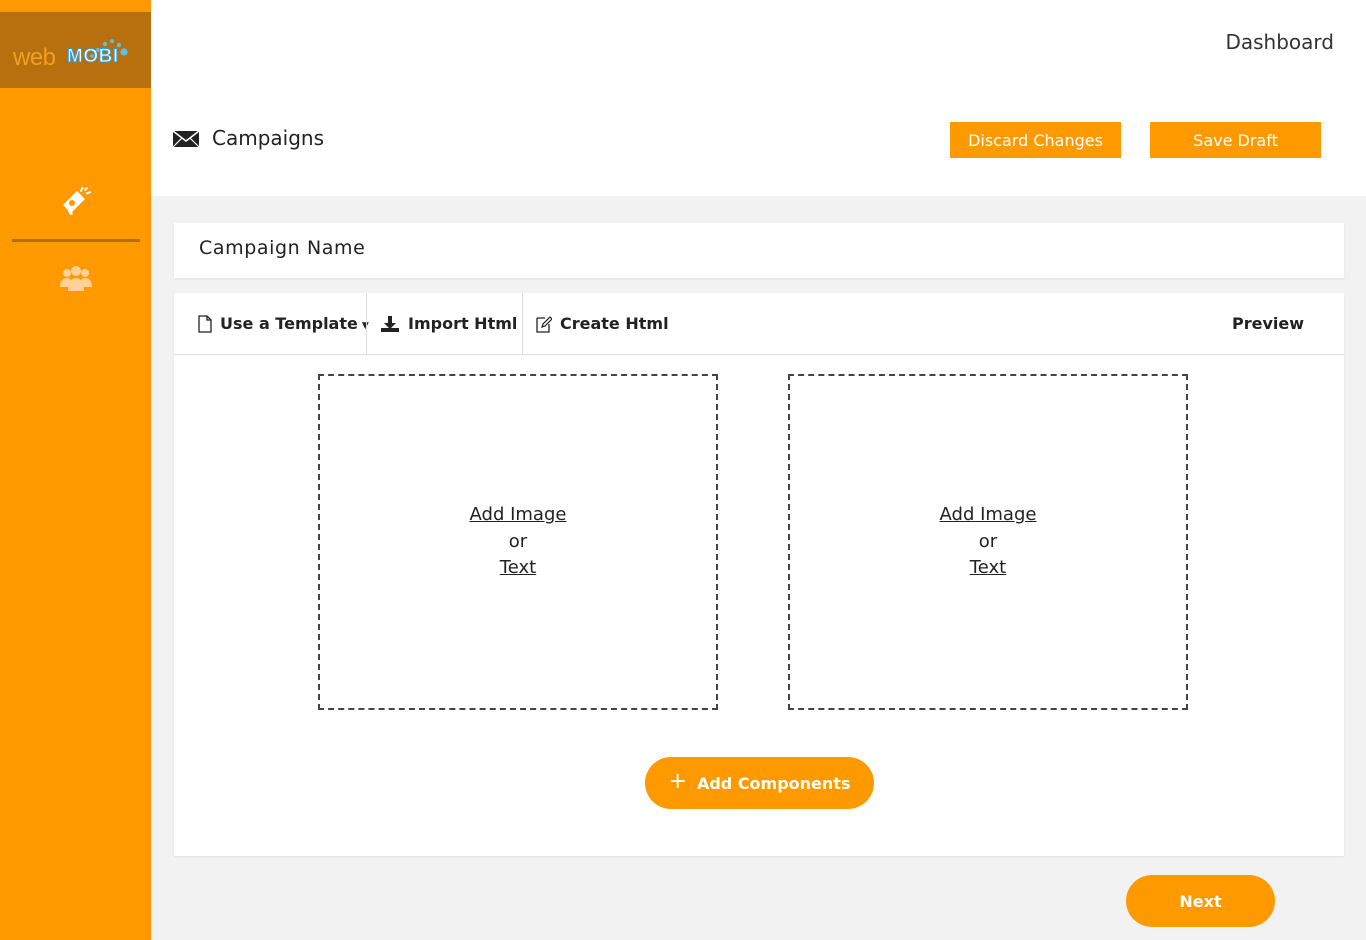  I want to click on save-draft-button: Save Draft, so click(1235, 140).